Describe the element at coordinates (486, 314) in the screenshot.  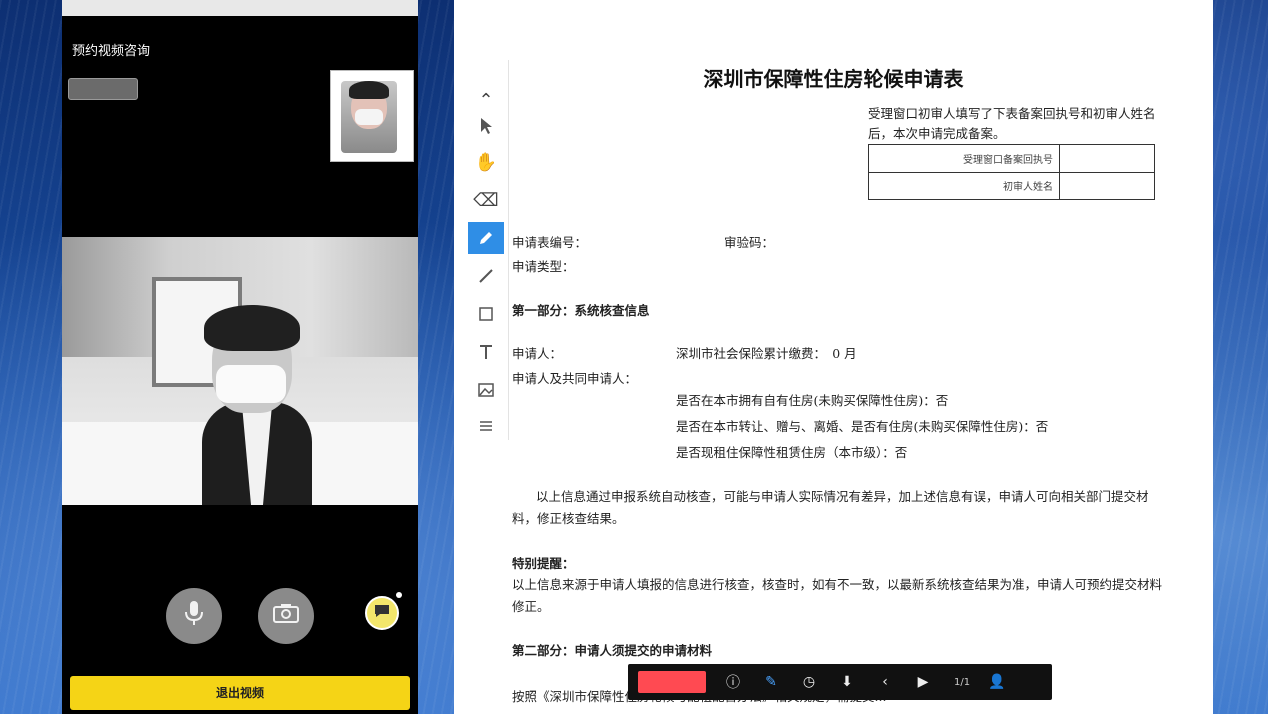
I see `rectangle-icon` at that location.